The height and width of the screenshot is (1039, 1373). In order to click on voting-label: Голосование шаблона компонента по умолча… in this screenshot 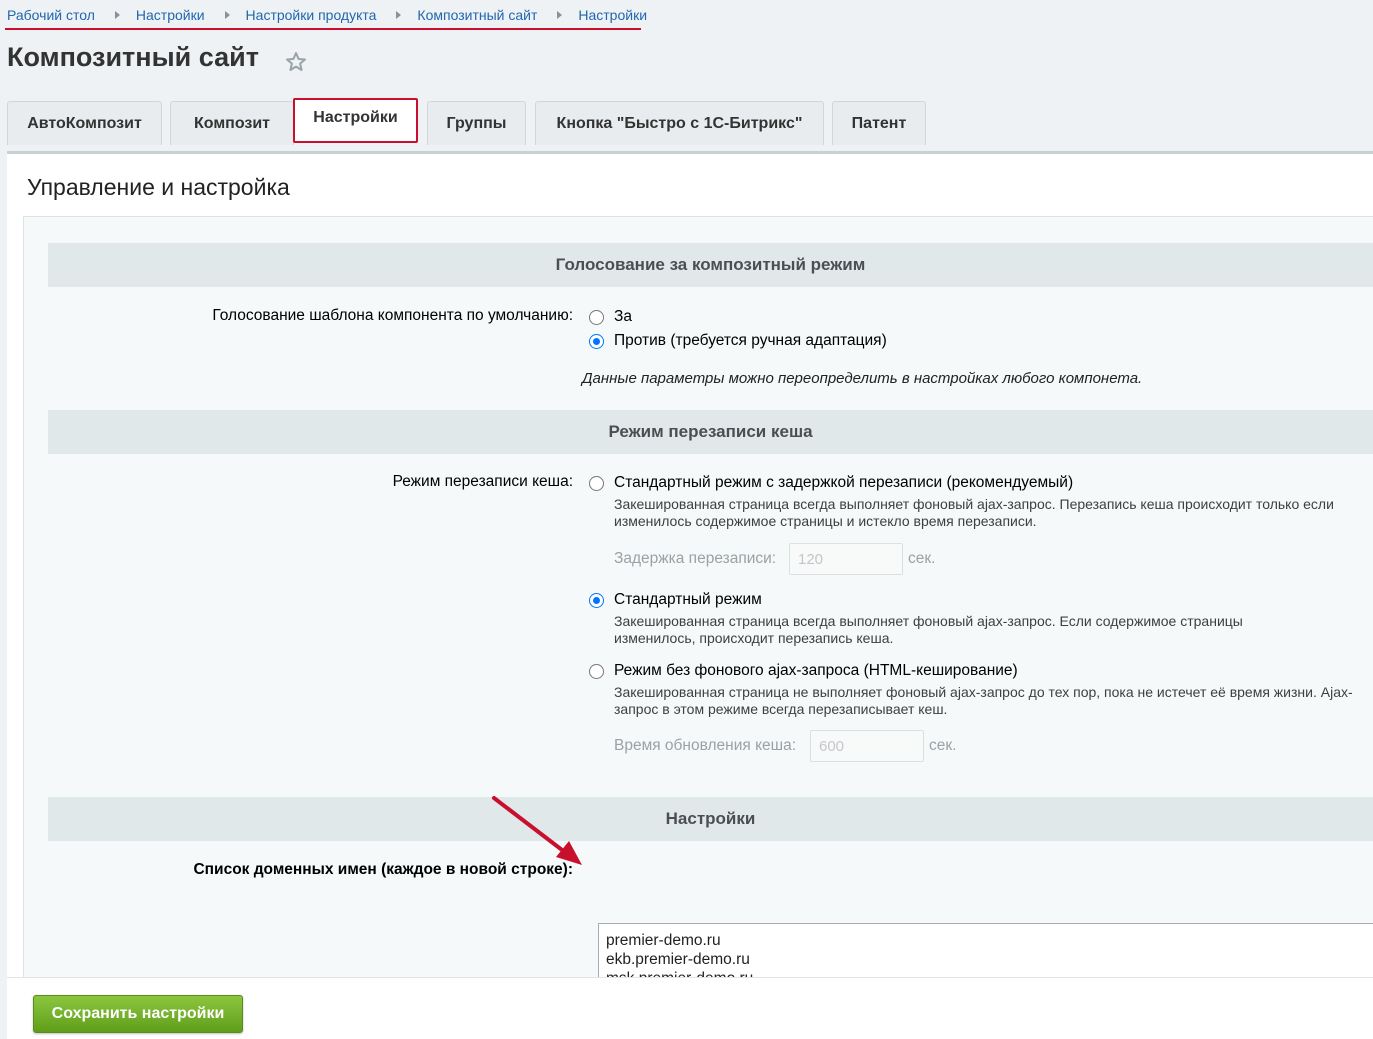, I will do `click(392, 315)`.